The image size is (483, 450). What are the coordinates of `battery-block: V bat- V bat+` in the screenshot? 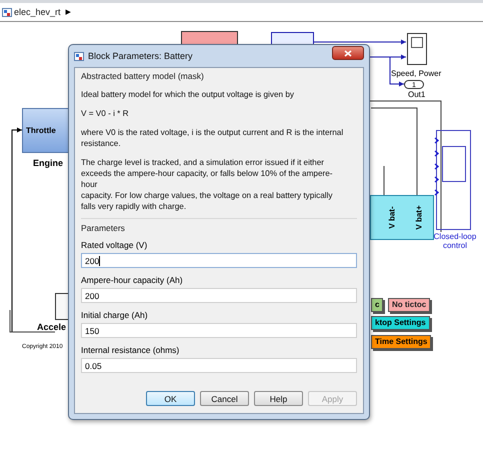 It's located at (402, 217).